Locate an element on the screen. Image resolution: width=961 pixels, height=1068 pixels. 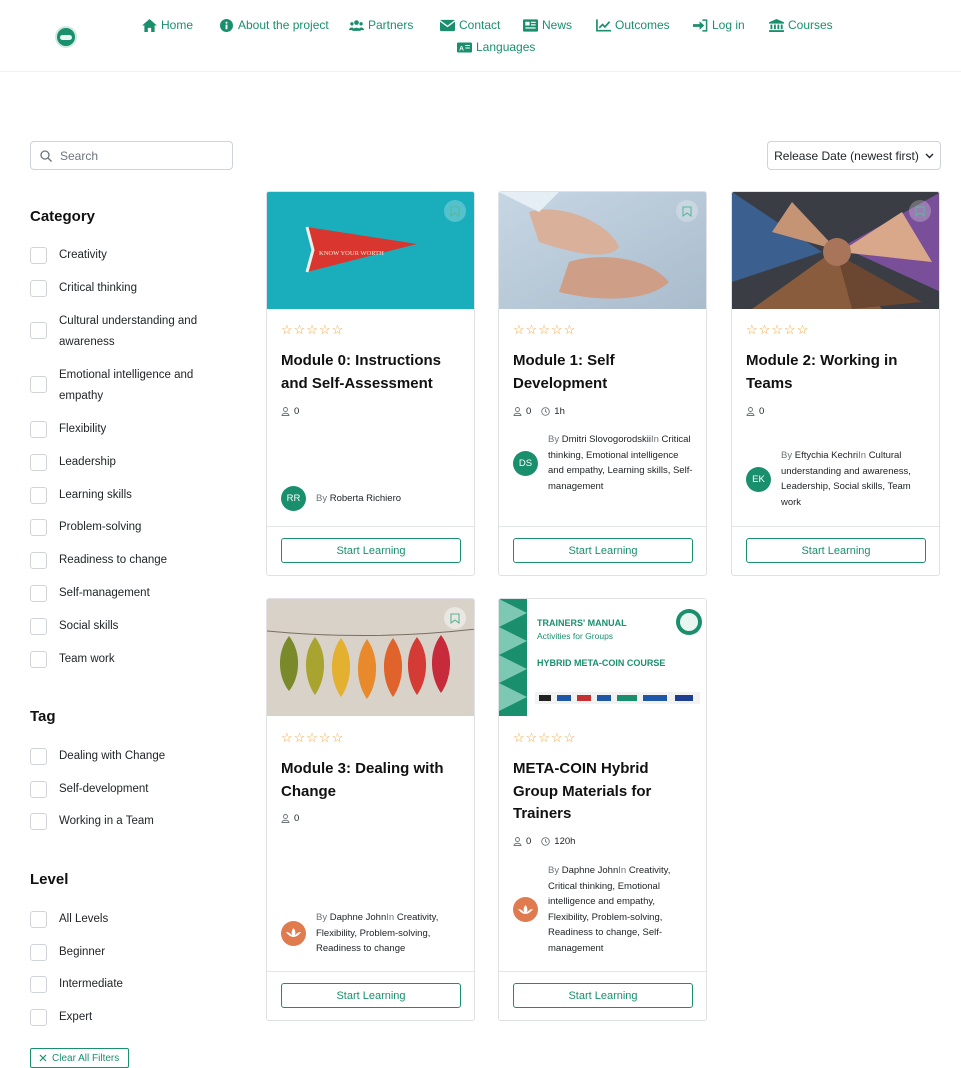
nav-login: Log in is located at coordinates (719, 25).